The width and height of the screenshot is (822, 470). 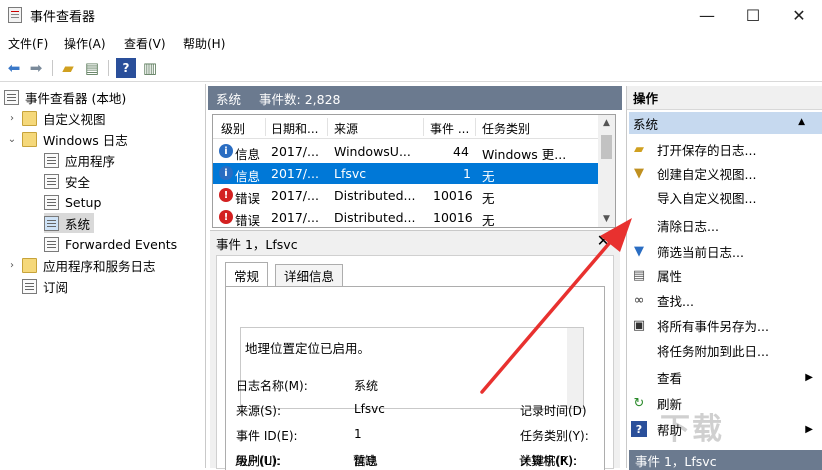 What do you see at coordinates (28, 43) in the screenshot?
I see `menu-file: 文件(F)` at bounding box center [28, 43].